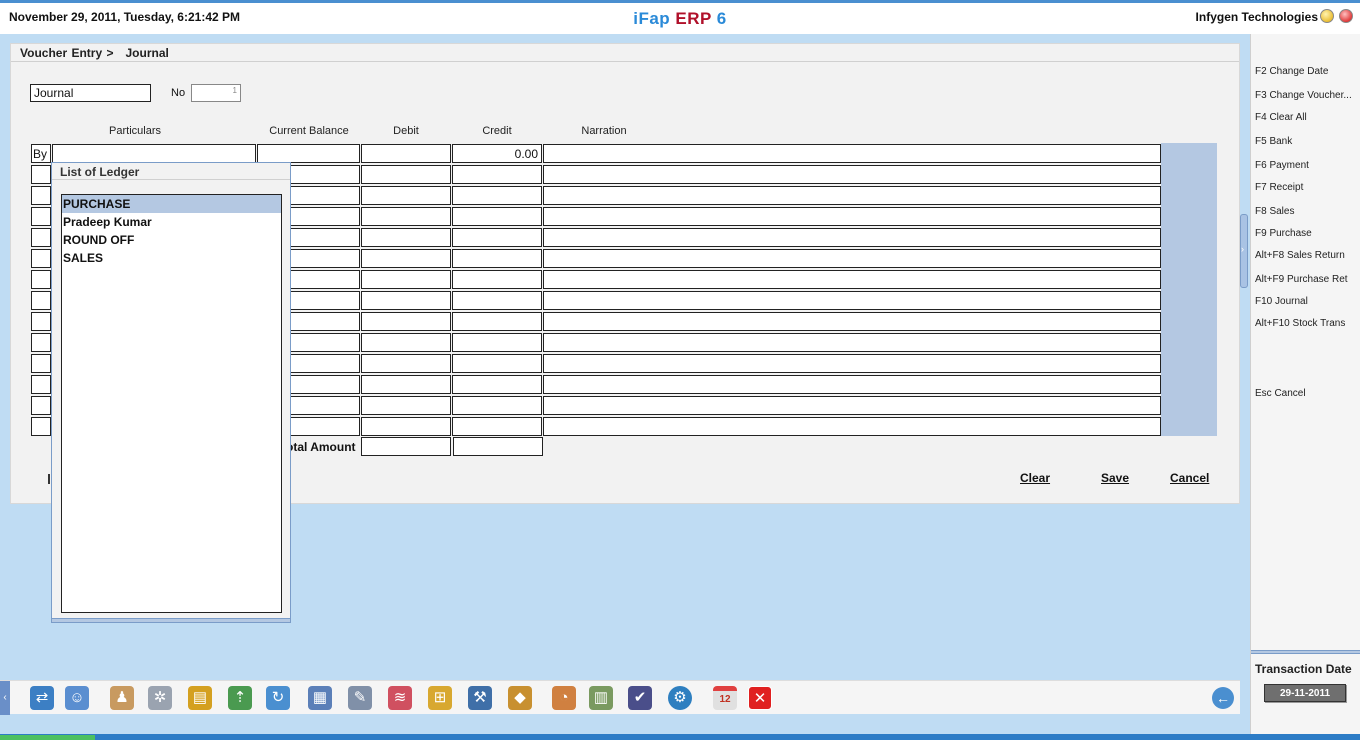 The image size is (1360, 740). Describe the element at coordinates (122, 698) in the screenshot. I see `contacts-icon: ♟` at that location.